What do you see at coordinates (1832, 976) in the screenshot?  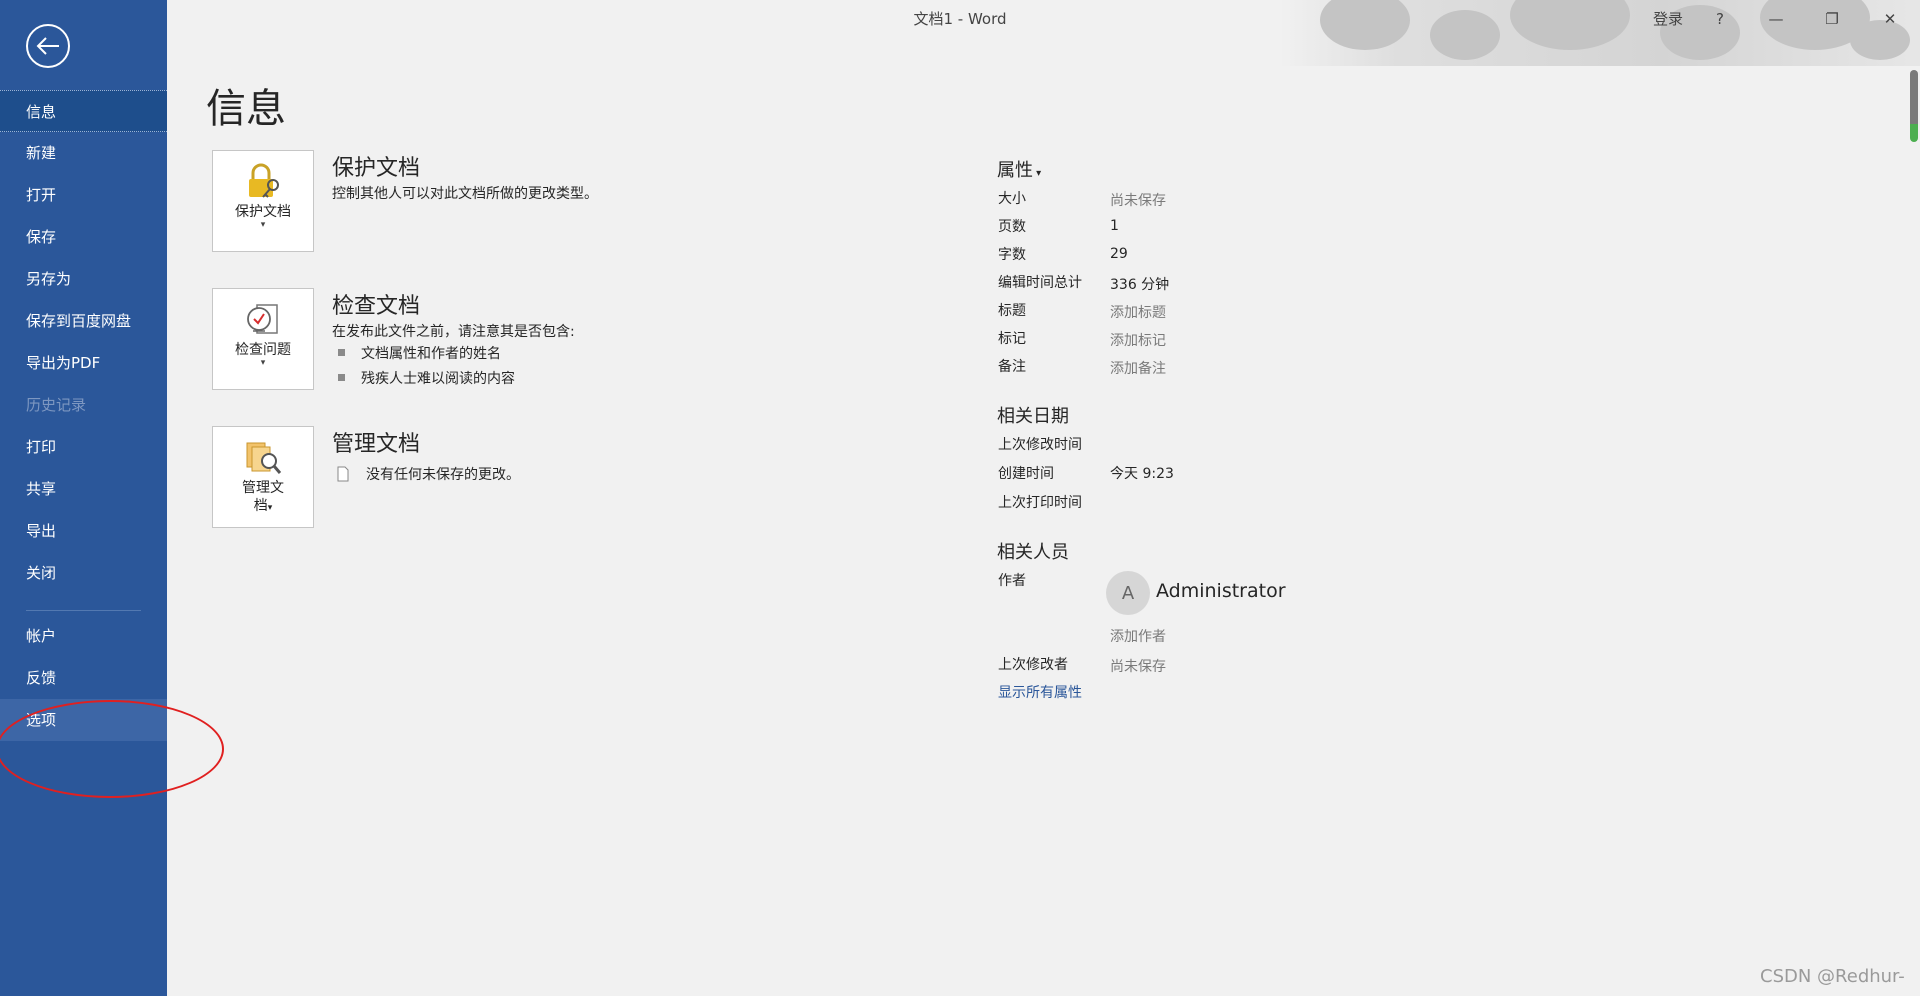 I see `watermark: CSDN @Redhur-` at bounding box center [1832, 976].